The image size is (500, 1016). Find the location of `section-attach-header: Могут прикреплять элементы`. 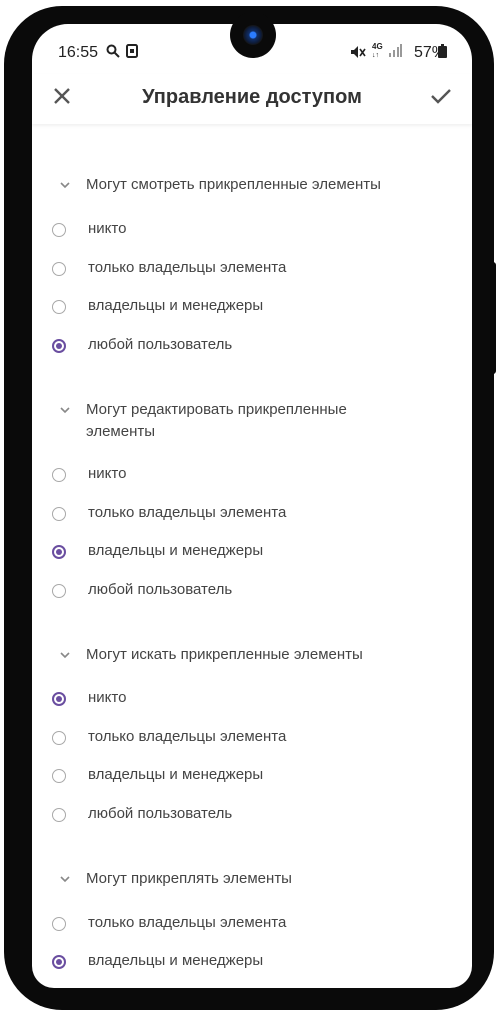

section-attach-header: Могут прикреплять элементы is located at coordinates (260, 879).